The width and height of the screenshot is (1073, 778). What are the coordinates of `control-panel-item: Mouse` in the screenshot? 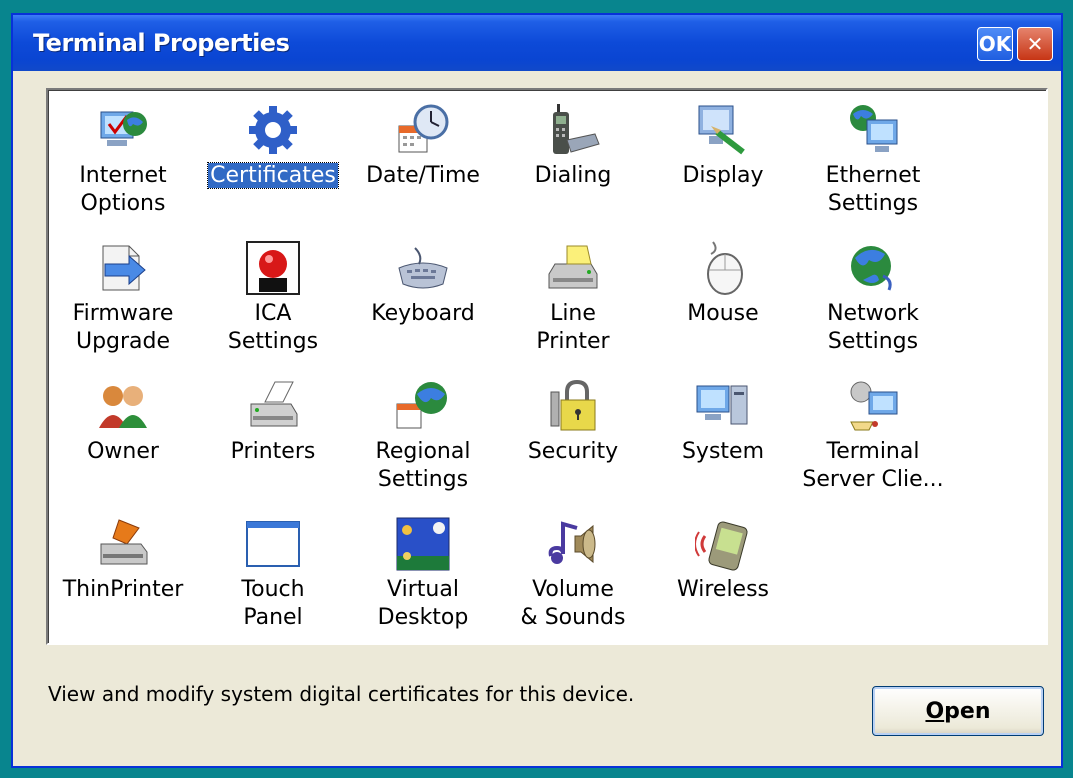 It's located at (723, 305).